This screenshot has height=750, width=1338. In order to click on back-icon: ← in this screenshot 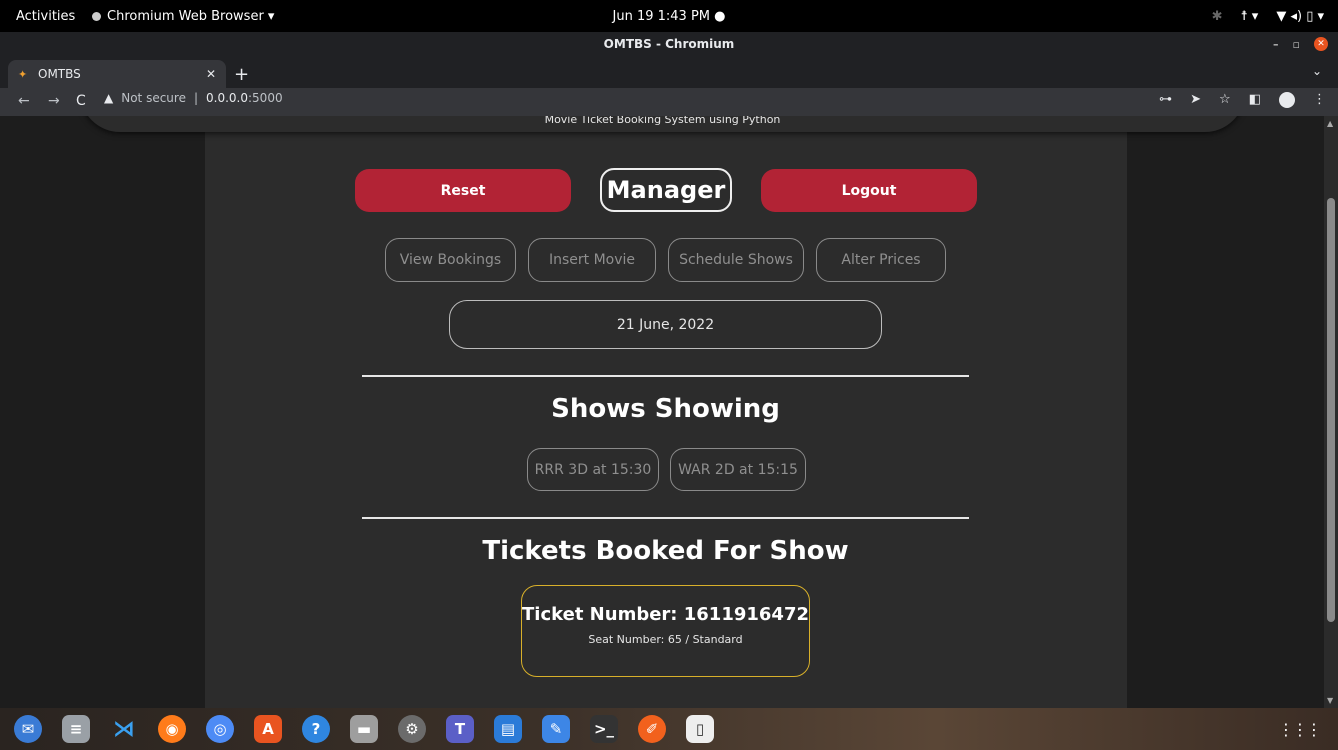, I will do `click(24, 101)`.